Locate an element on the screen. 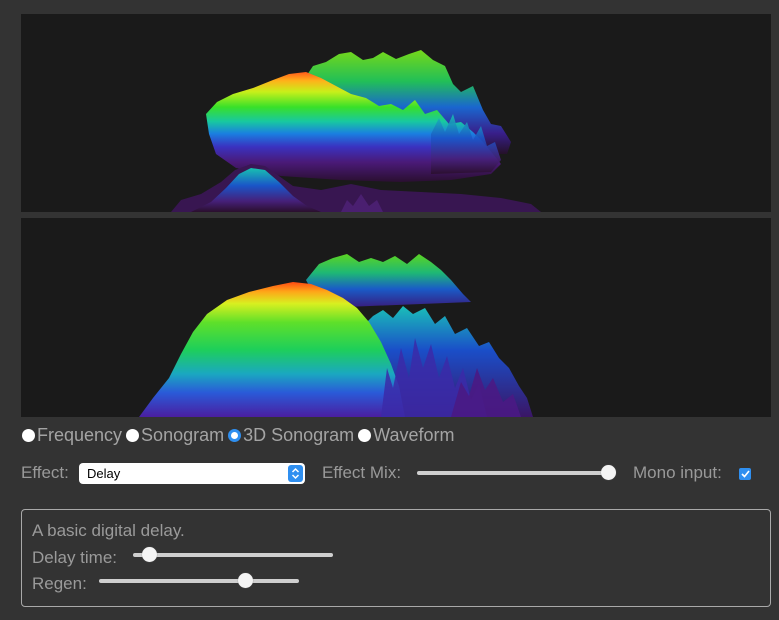 The height and width of the screenshot is (620, 779). regen-label: Regen: is located at coordinates (59, 583).